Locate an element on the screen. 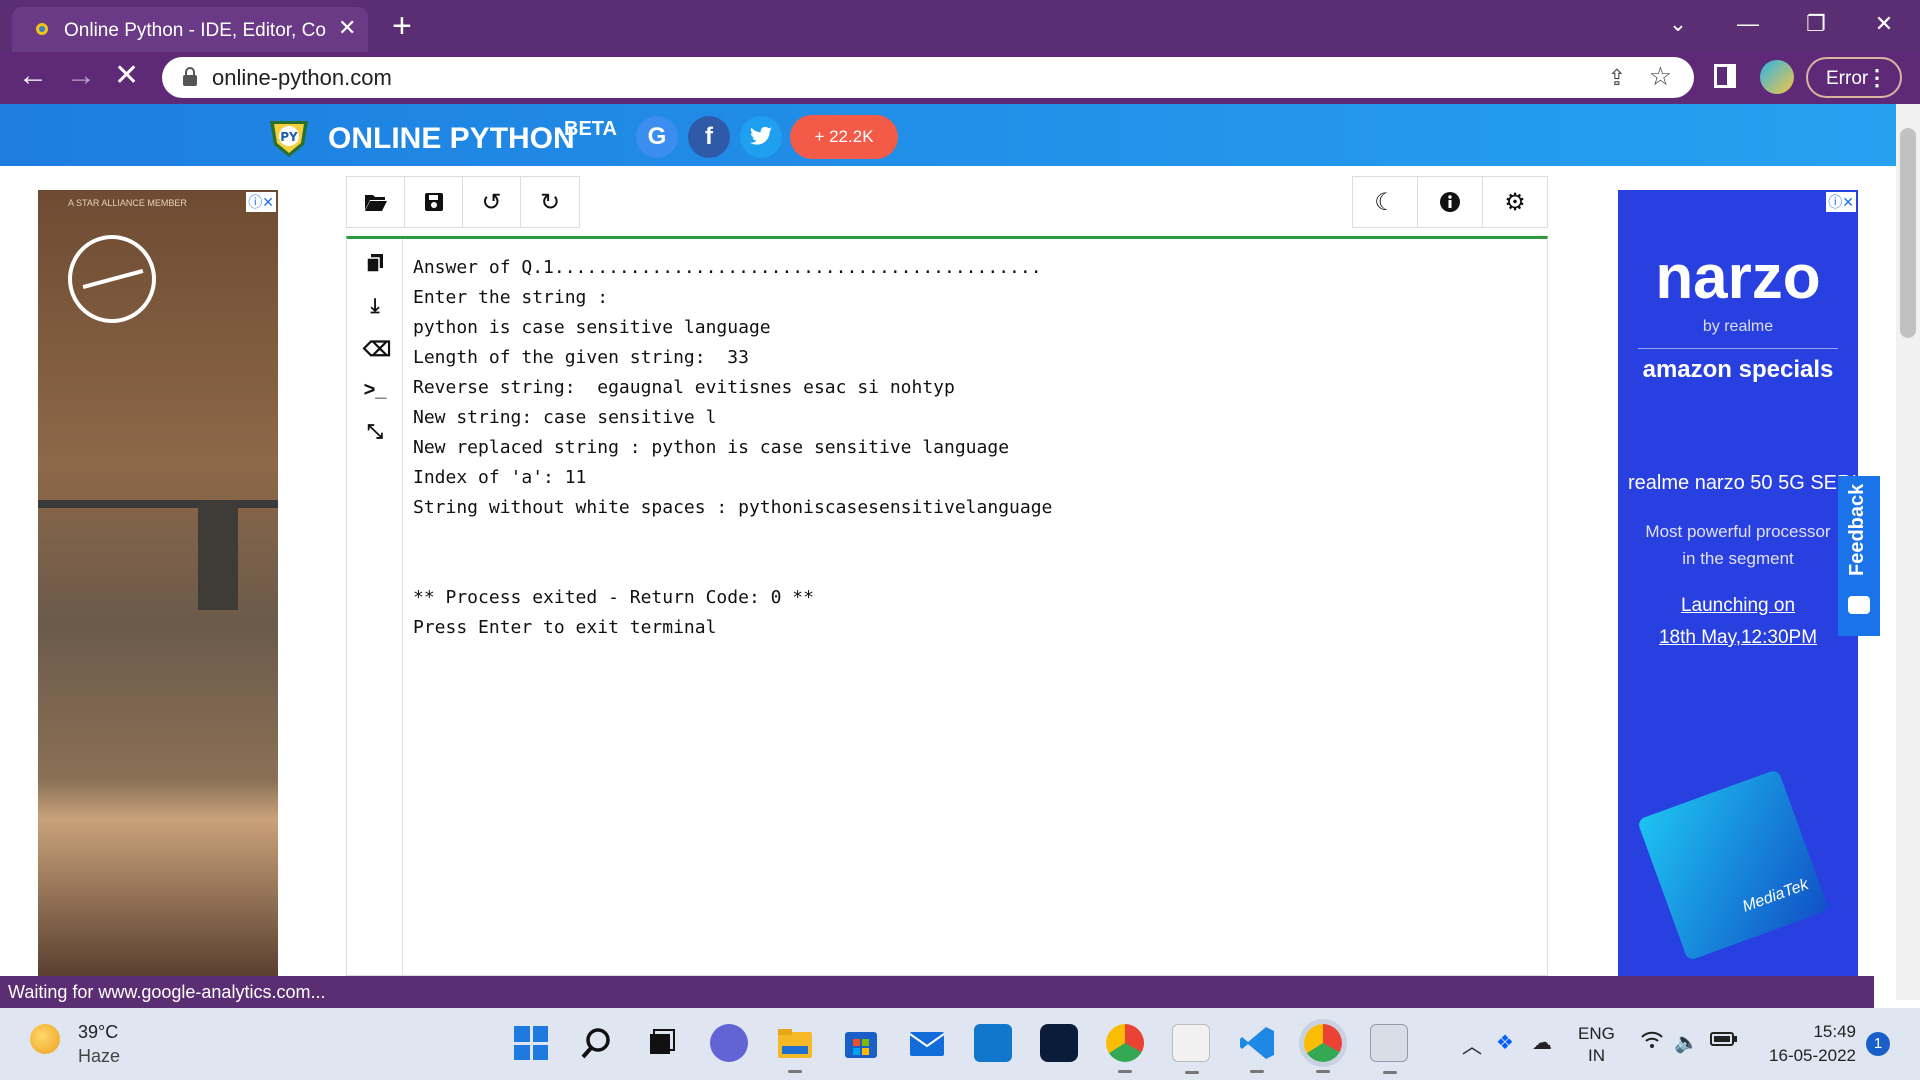  share-icon: ⇪ is located at coordinates (1617, 78).